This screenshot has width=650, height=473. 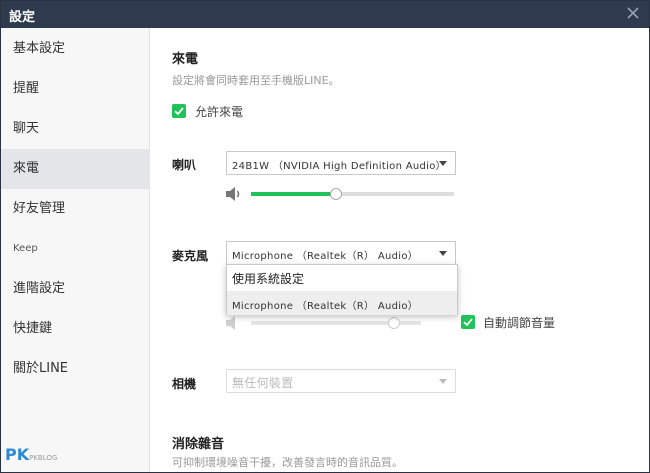 I want to click on sidebar-item-chats: 聊天, so click(x=75, y=129).